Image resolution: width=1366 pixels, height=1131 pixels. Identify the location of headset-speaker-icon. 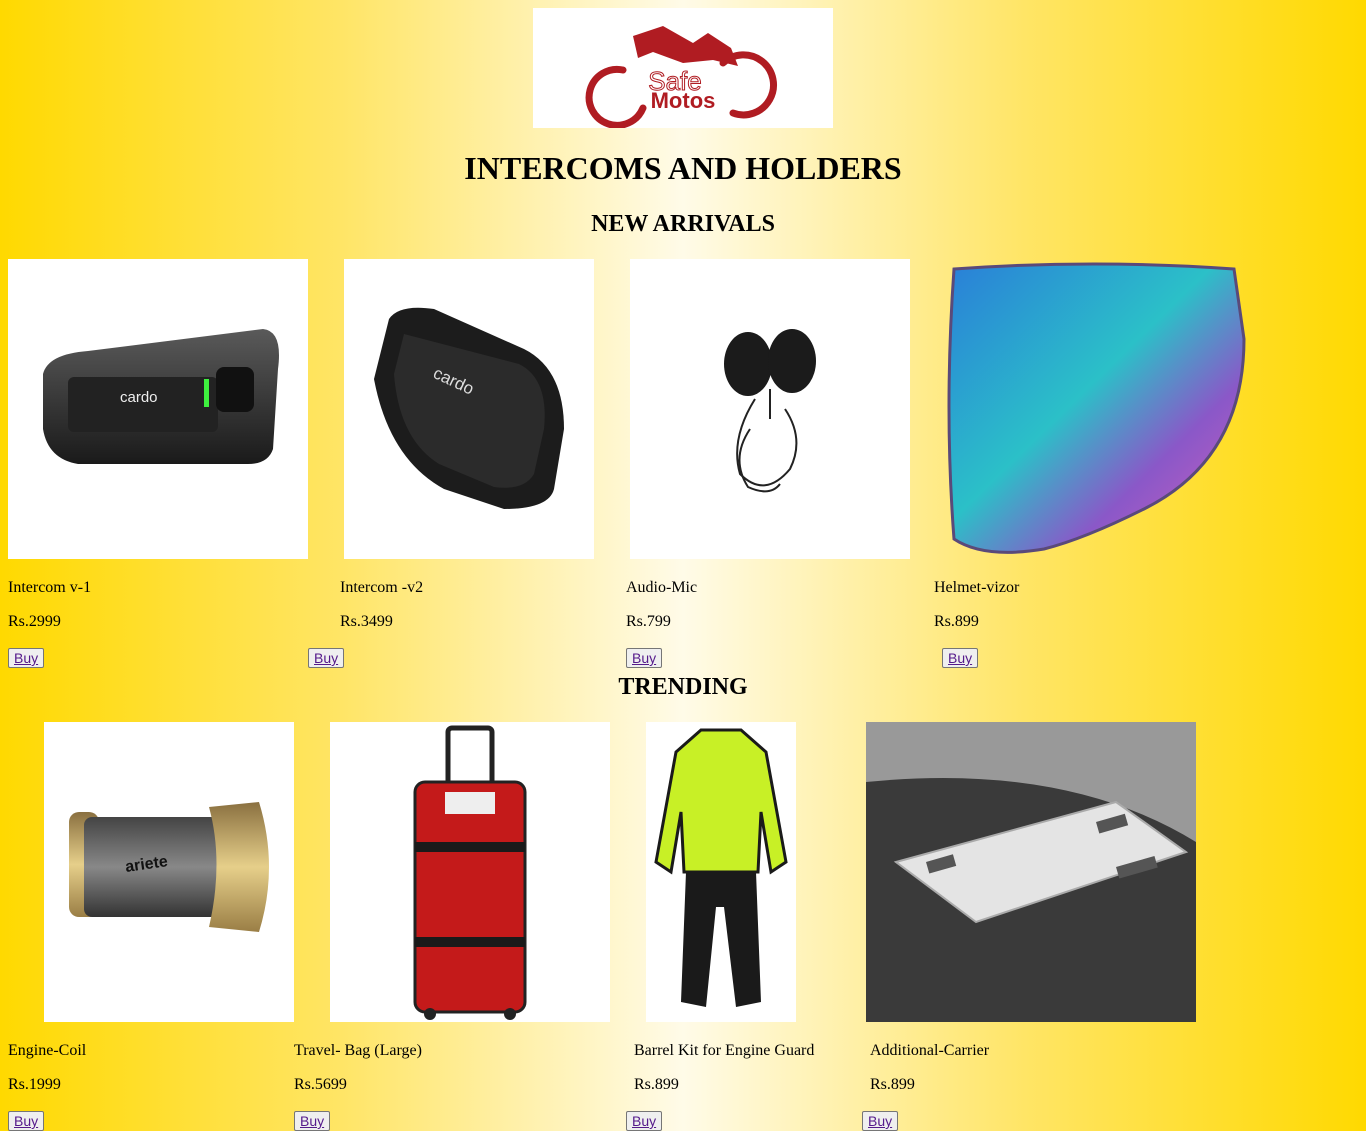
(770, 411).